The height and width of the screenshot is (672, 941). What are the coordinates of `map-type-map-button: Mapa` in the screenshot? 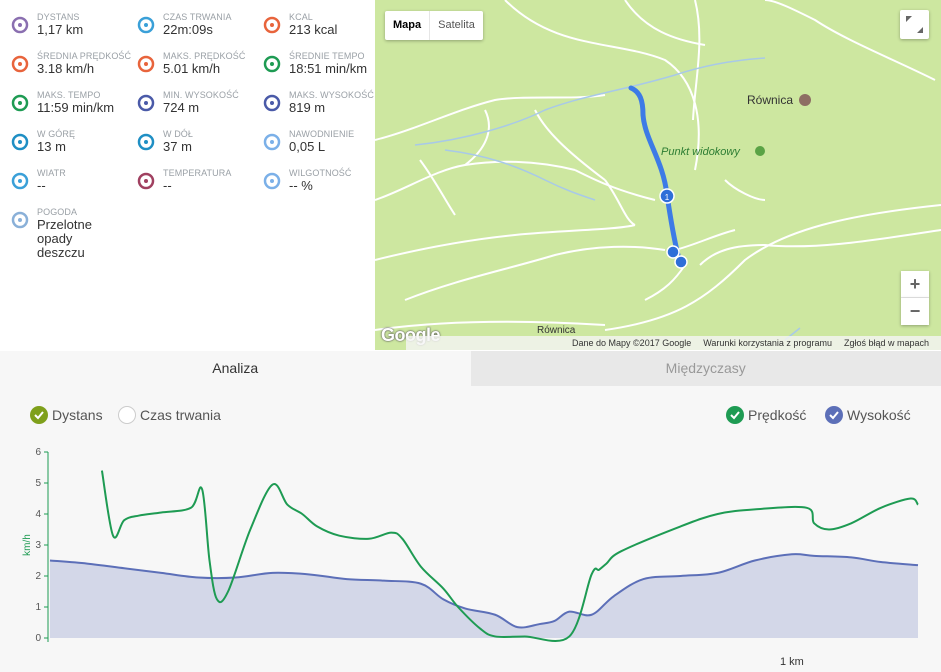 It's located at (408, 25).